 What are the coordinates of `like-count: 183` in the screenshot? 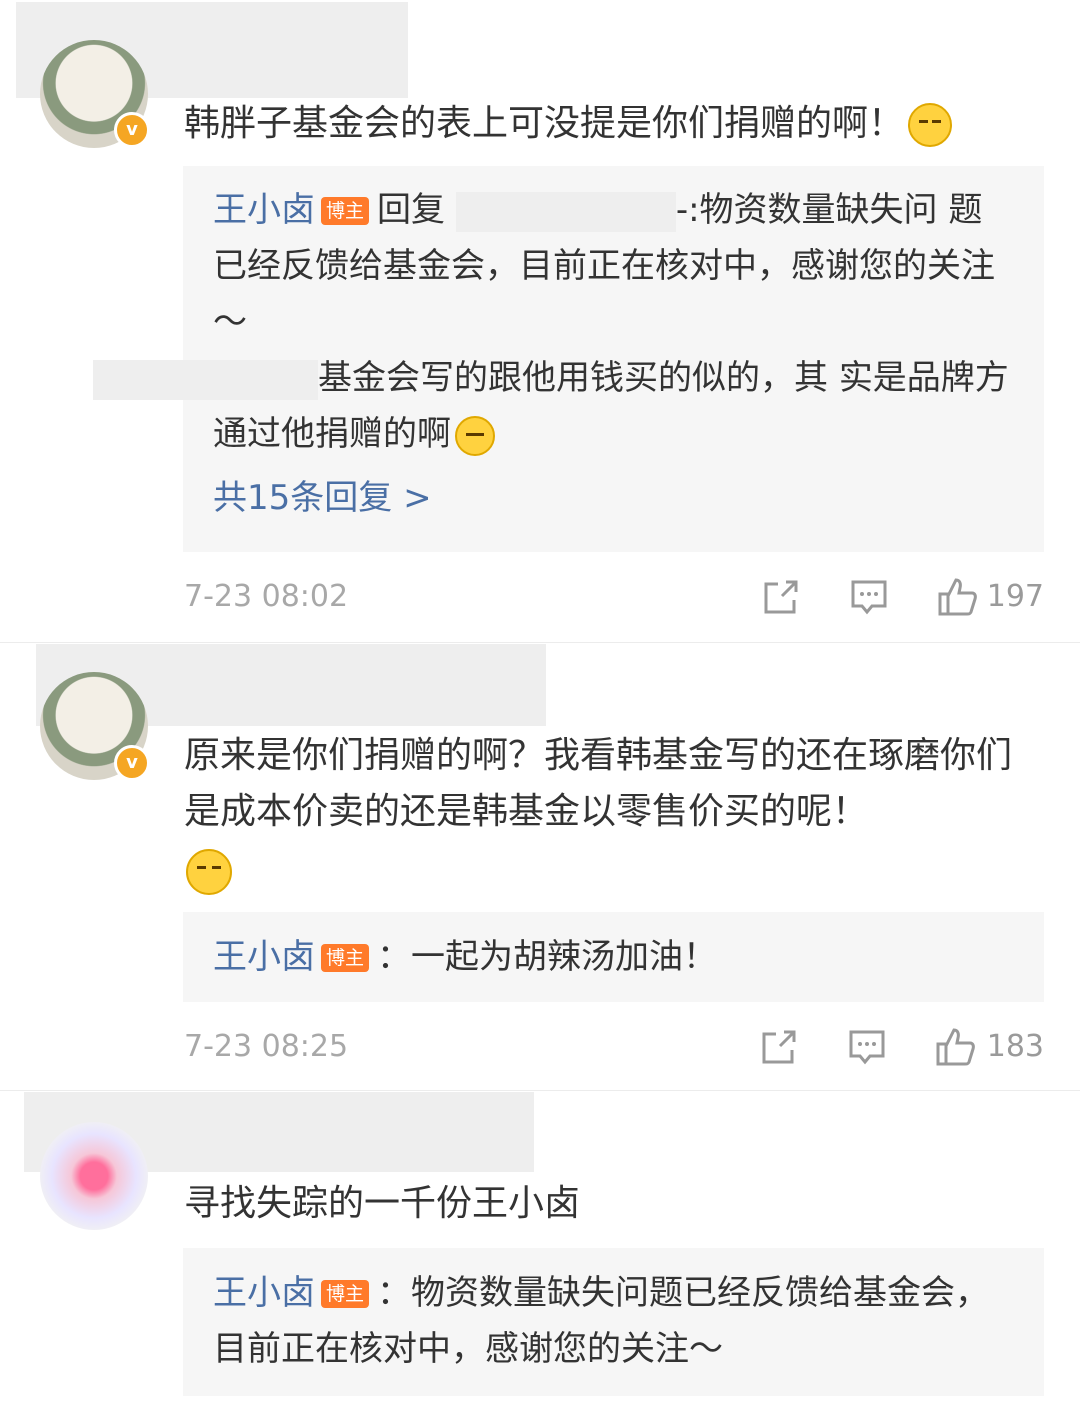 It's located at (1015, 1046).